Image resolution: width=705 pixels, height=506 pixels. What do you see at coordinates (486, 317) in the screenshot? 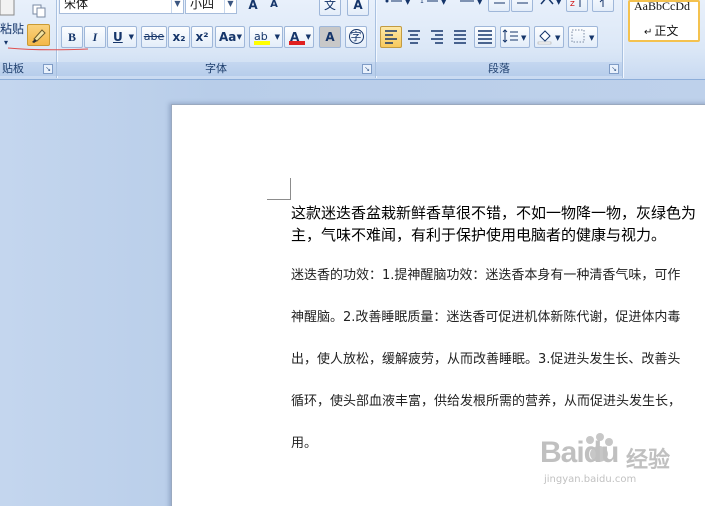
I see `text-line: 神醒脑。2.改善睡眠质量：迷迭香可促进机体新陈代谢，促进体内毒` at bounding box center [486, 317].